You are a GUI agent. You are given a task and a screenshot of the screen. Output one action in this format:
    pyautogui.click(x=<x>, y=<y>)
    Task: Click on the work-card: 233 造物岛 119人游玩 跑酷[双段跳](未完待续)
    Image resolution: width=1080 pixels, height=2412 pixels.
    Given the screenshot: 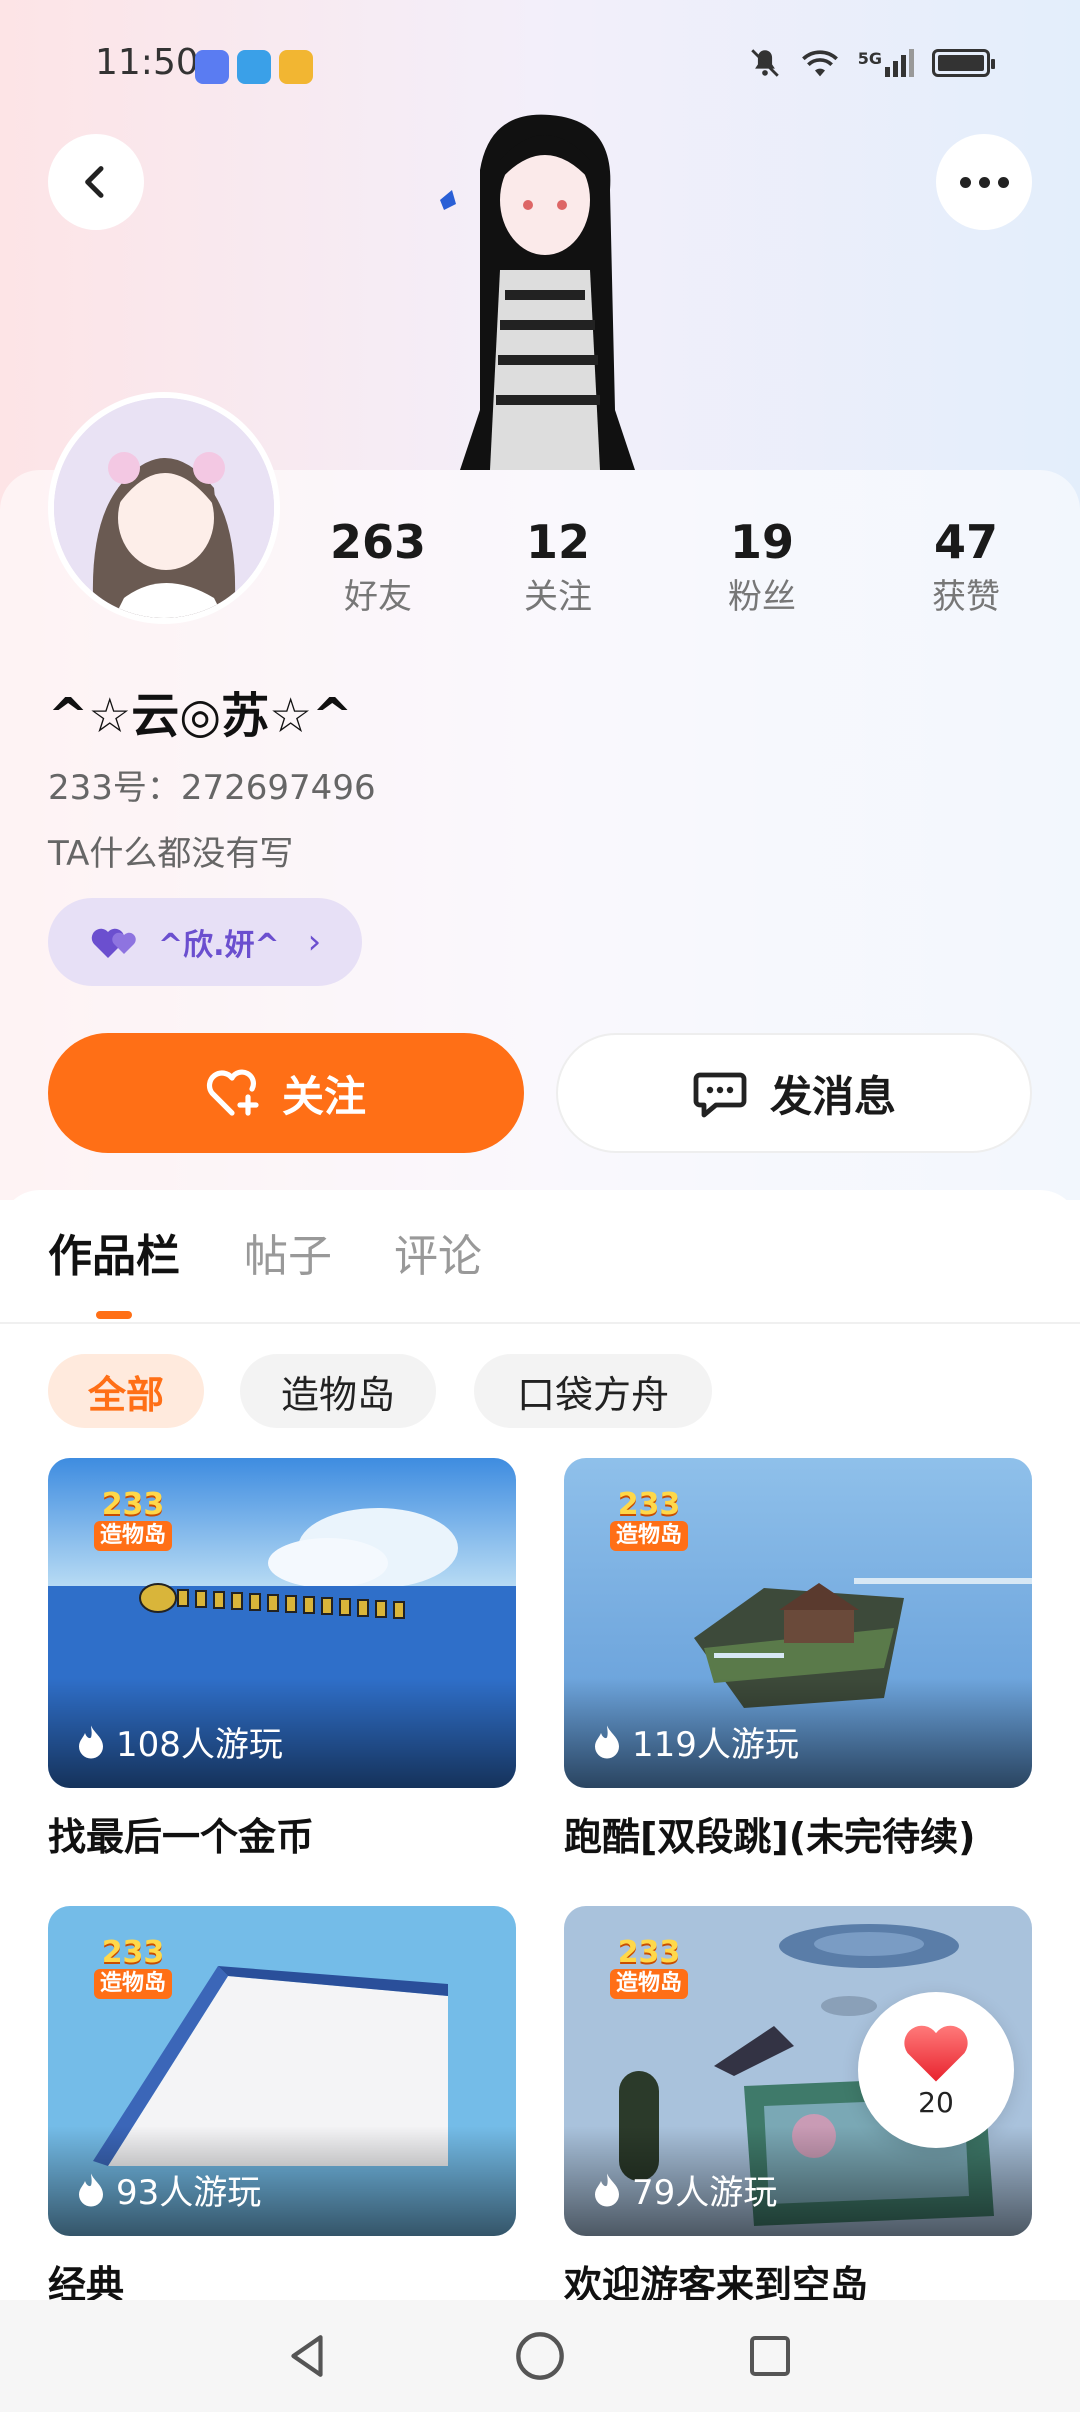 What is the action you would take?
    pyautogui.click(x=798, y=1659)
    